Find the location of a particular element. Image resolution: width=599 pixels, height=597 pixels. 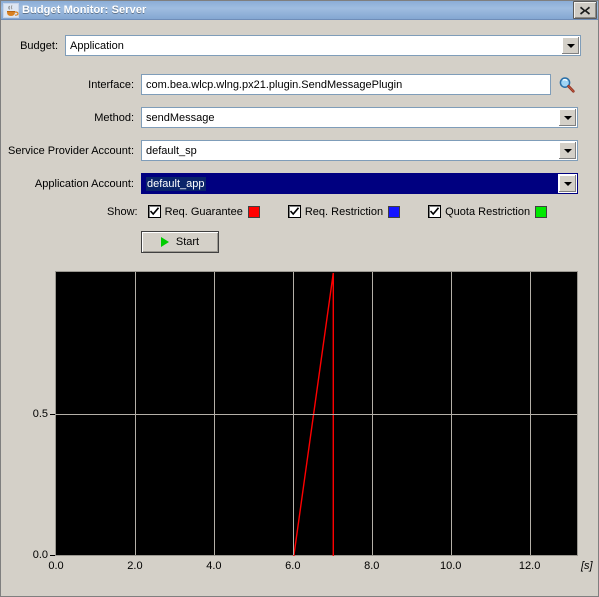

chart-x-tick-label: 6.0 is located at coordinates (293, 566).